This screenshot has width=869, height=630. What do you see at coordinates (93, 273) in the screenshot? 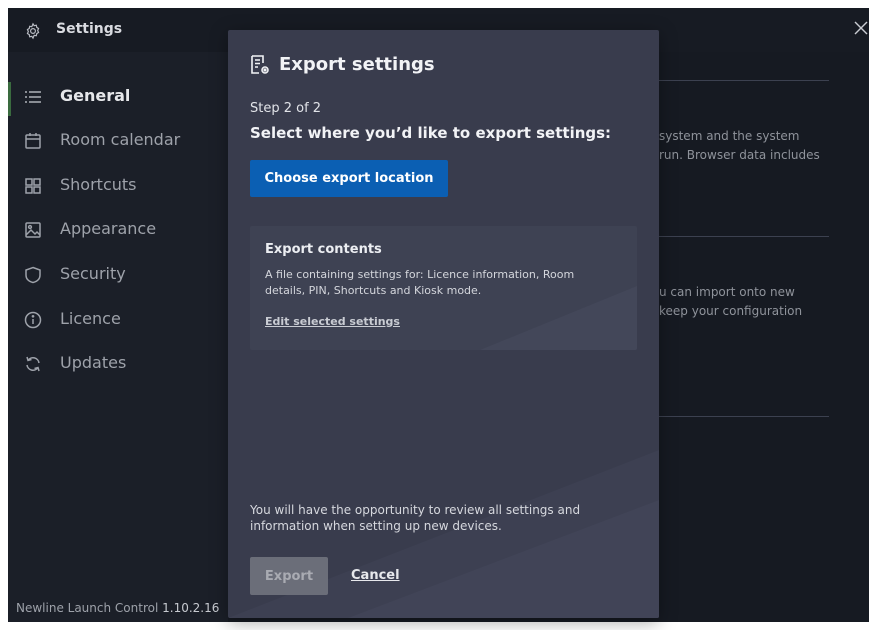
I see `sidebar-item-label: Security` at bounding box center [93, 273].